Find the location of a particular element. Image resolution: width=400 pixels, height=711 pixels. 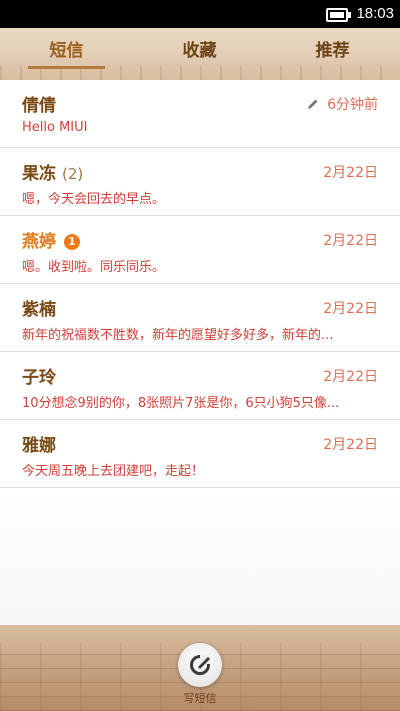

conversation-row: 倩倩 Hello MIUI 6分钟前 is located at coordinates (200, 114).